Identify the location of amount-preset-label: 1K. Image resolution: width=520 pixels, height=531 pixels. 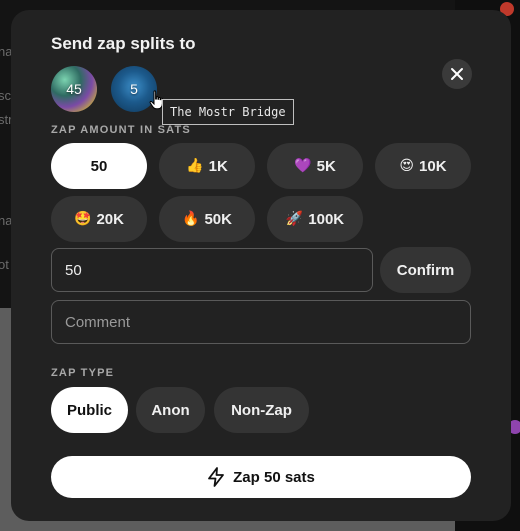
(218, 166).